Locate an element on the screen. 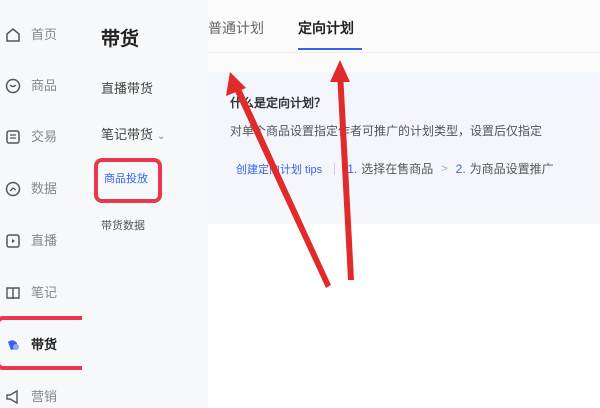 The image size is (600, 408). sidebar-item-trade: 交易 is located at coordinates (41, 137).